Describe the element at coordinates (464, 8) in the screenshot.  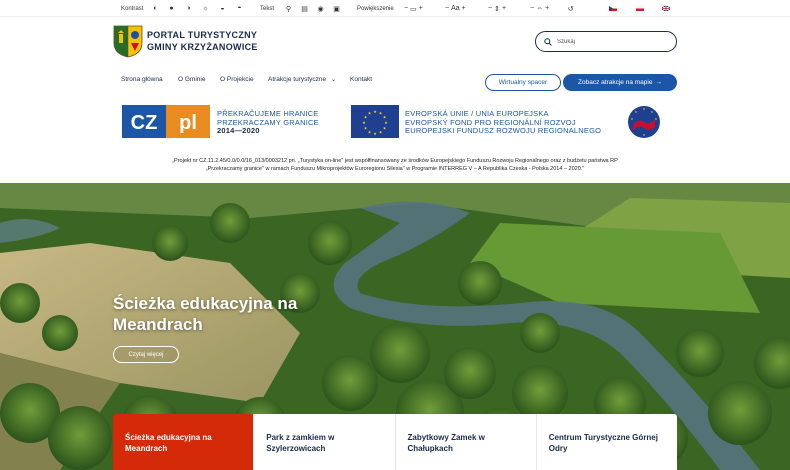
I see `font-plus-icon: +` at that location.